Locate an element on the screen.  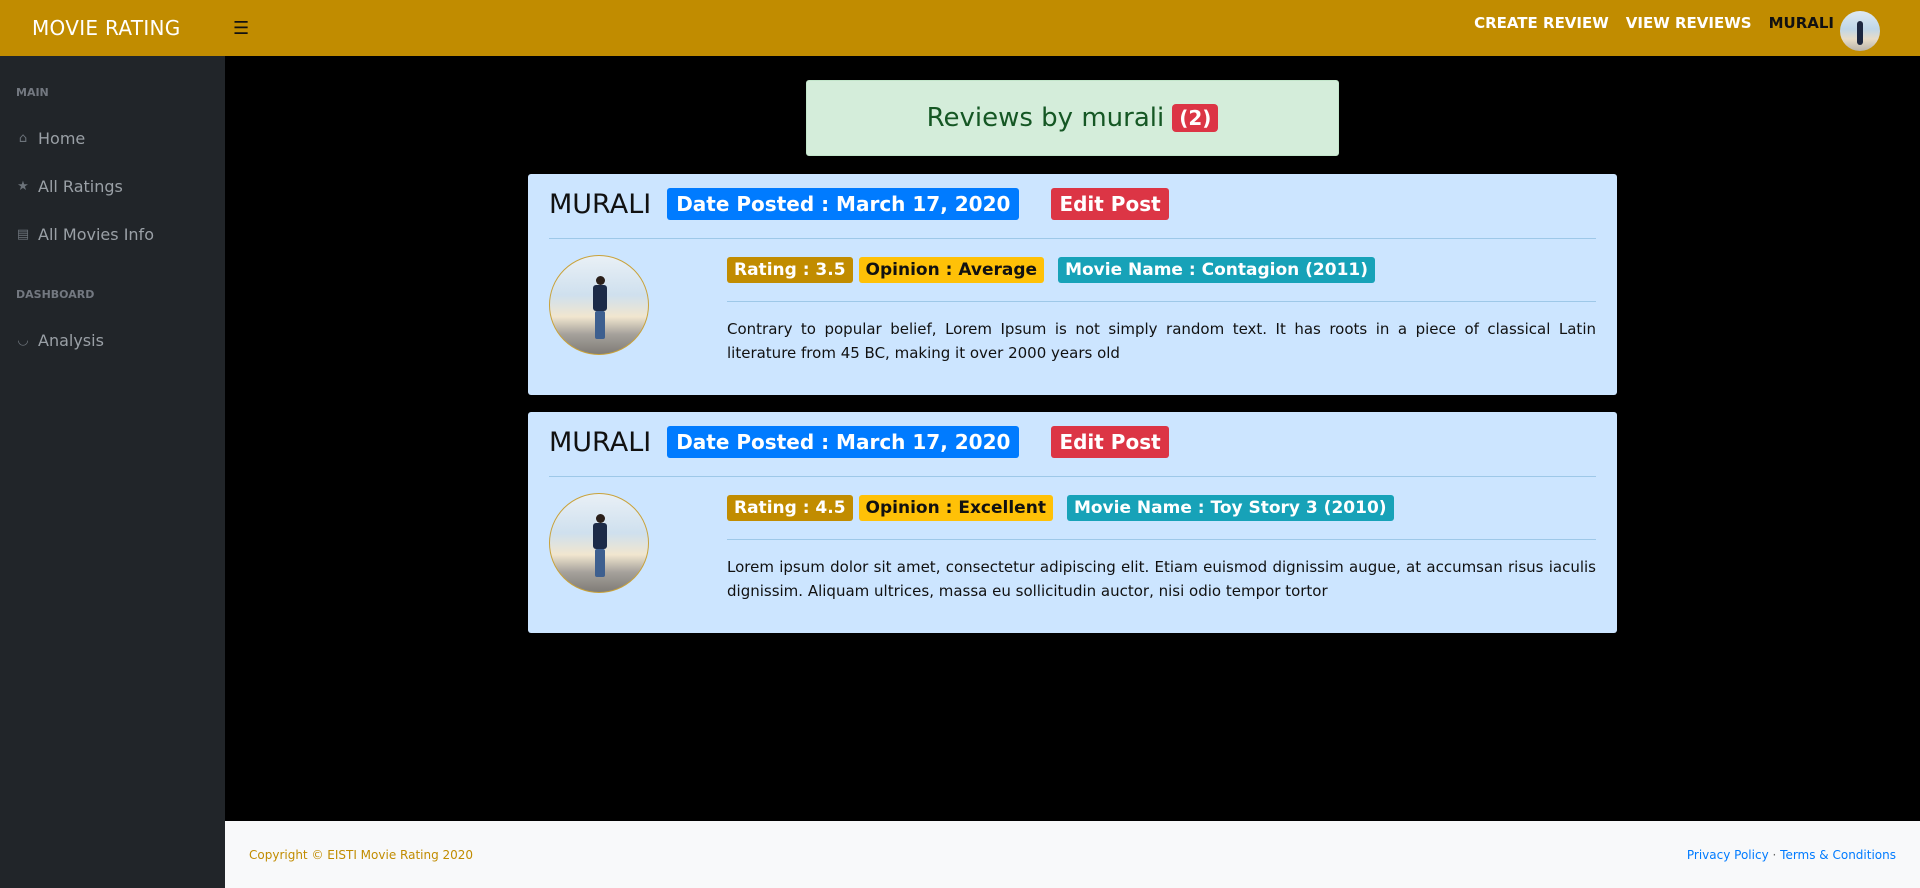
nav-view-reviews: VIEW REVIEWS is located at coordinates (1689, 23).